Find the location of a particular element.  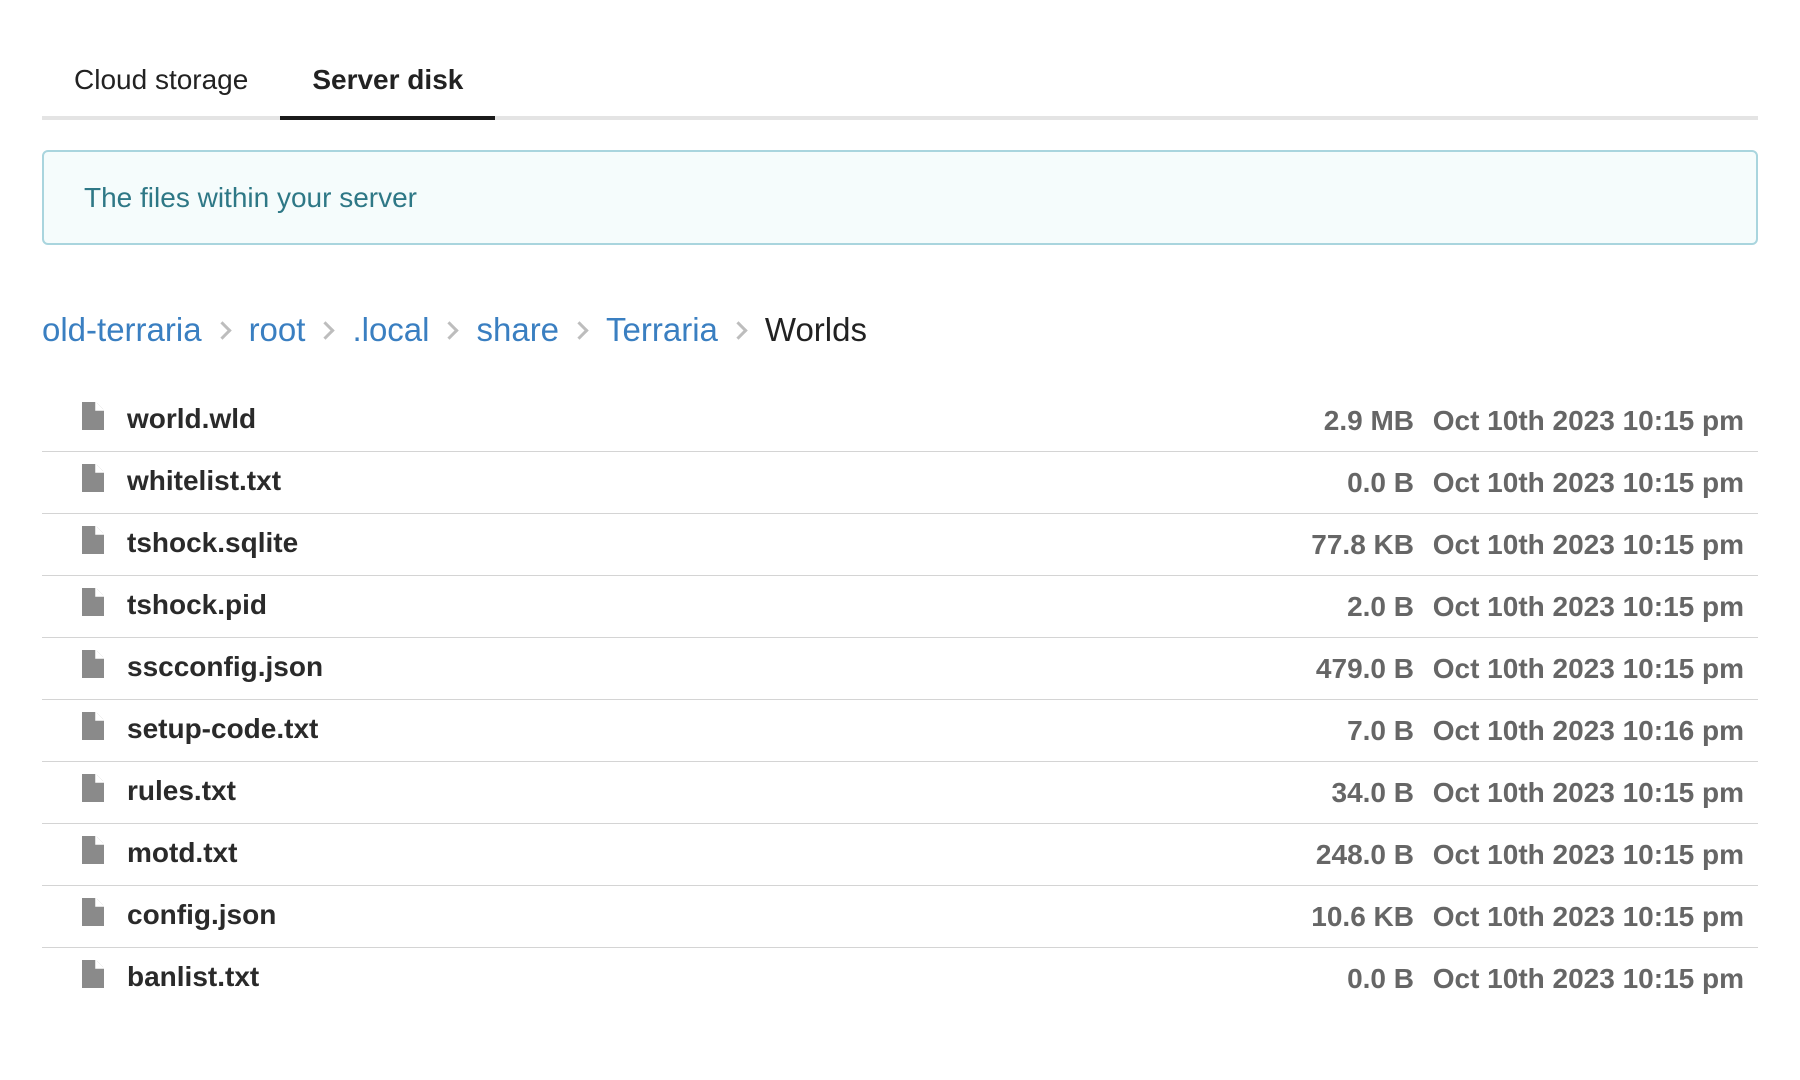

file-name: banlist.txt is located at coordinates (193, 976).